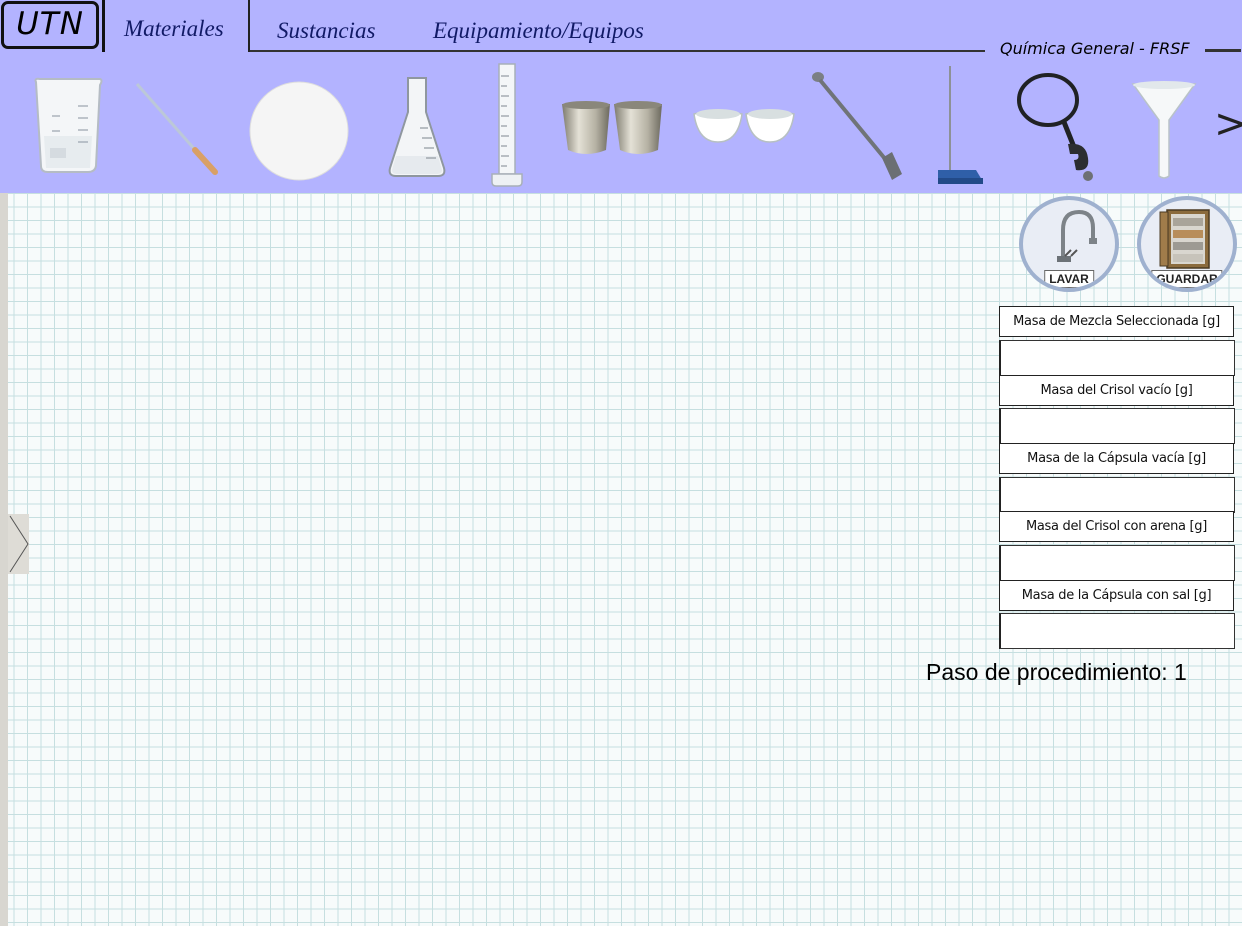 The height and width of the screenshot is (926, 1242). What do you see at coordinates (1056, 672) in the screenshot?
I see `procedure-step: Paso de procedimiento: 1` at bounding box center [1056, 672].